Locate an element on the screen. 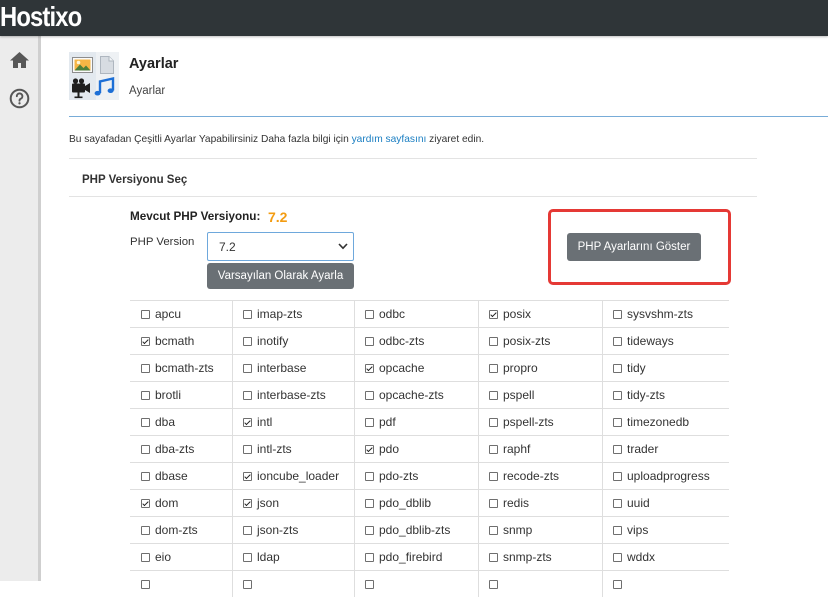  extension-option: bcmath-zts is located at coordinates (177, 368).